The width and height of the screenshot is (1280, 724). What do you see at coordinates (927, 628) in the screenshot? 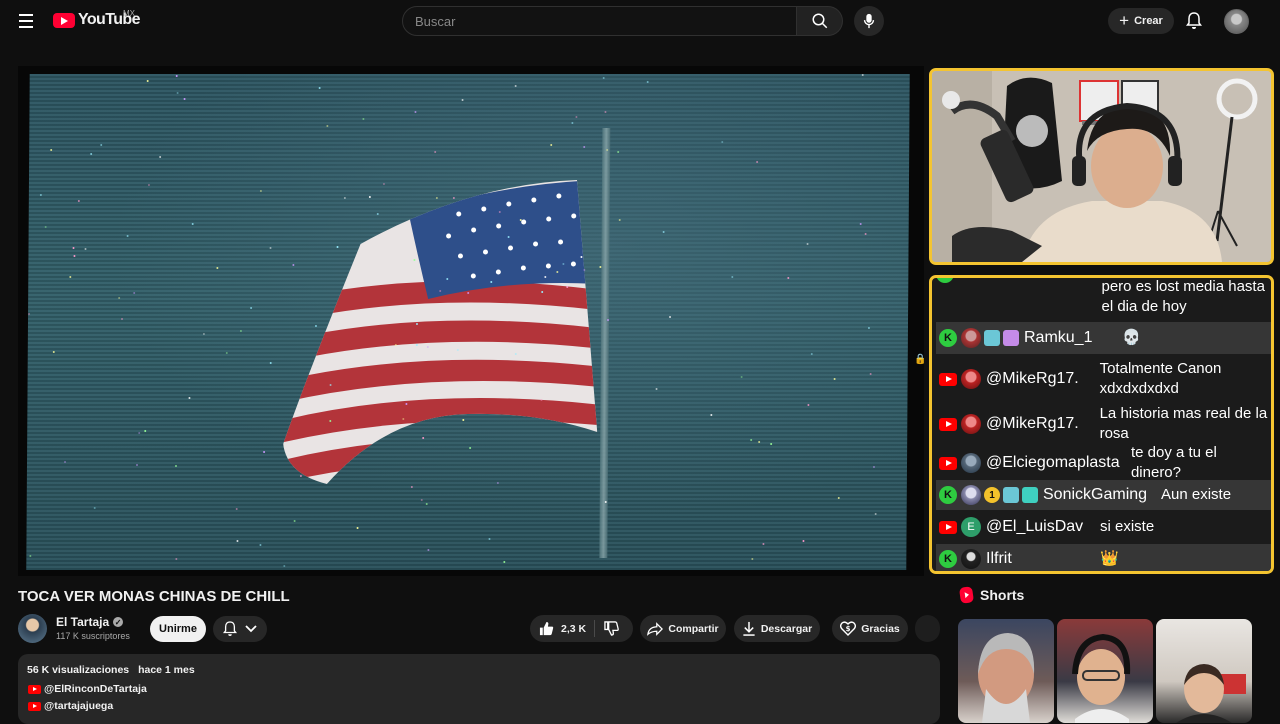
I see `more-actions-button` at bounding box center [927, 628].